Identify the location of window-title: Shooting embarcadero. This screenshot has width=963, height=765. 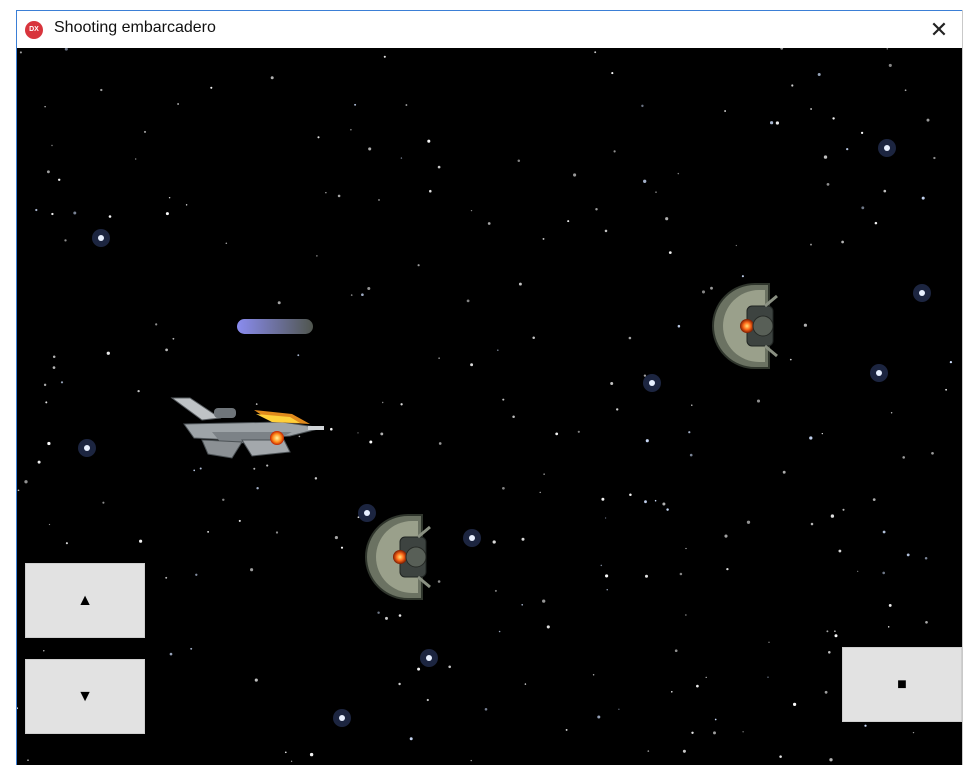
(135, 27).